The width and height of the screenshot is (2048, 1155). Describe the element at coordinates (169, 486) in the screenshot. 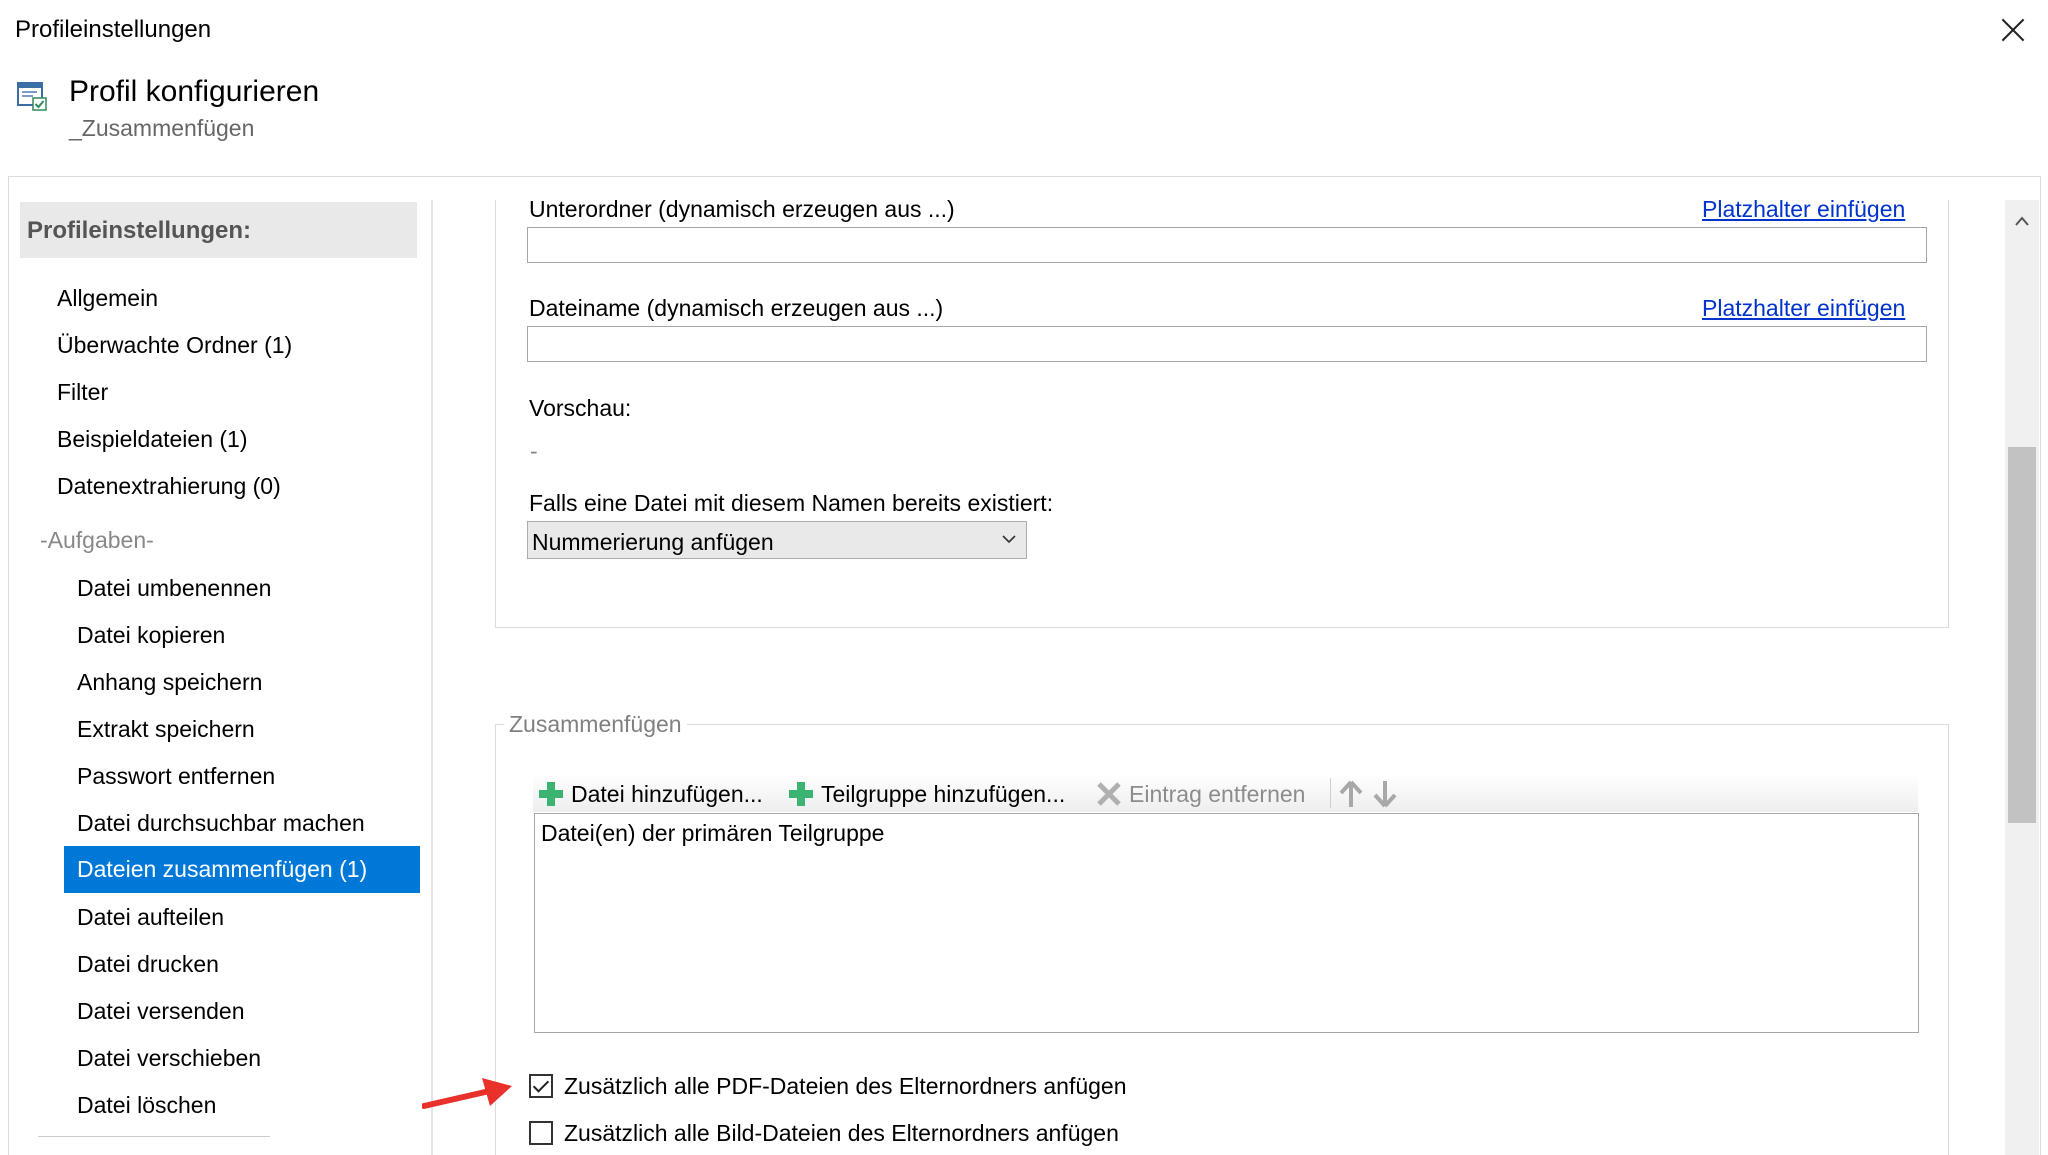

I see `sidebar-item-datenextrahierung: Datenextrahierung (0)` at that location.